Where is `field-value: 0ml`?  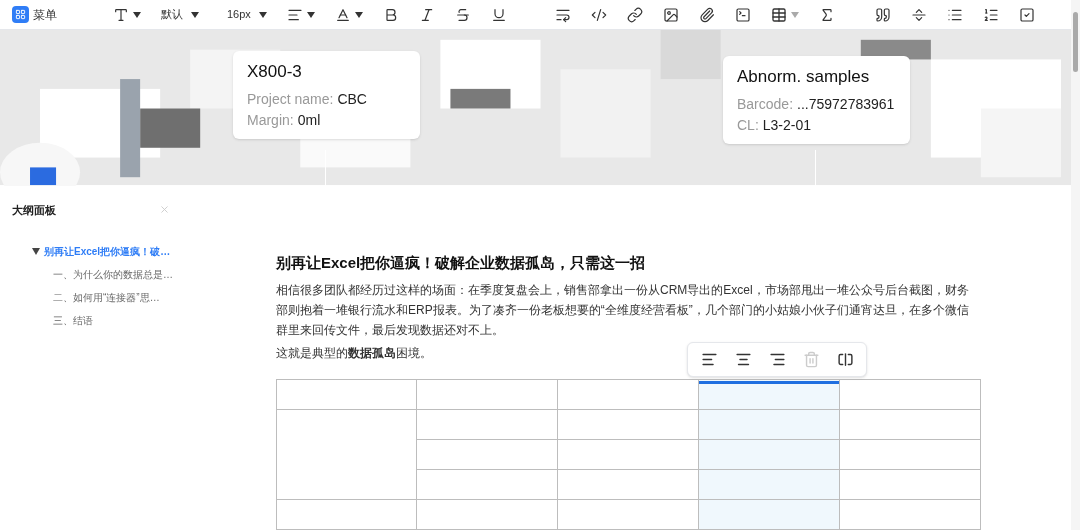 field-value: 0ml is located at coordinates (309, 120).